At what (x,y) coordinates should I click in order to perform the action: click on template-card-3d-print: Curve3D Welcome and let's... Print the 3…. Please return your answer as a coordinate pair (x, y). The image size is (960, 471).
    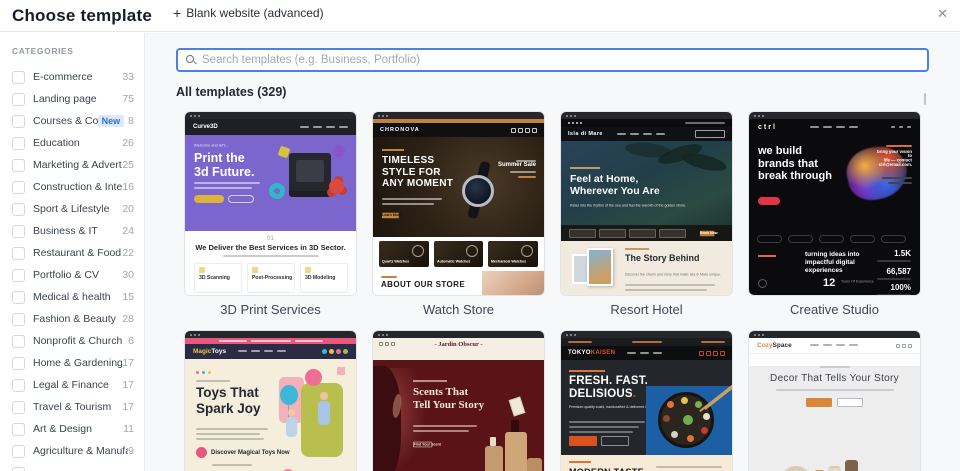
    Looking at the image, I should click on (270, 214).